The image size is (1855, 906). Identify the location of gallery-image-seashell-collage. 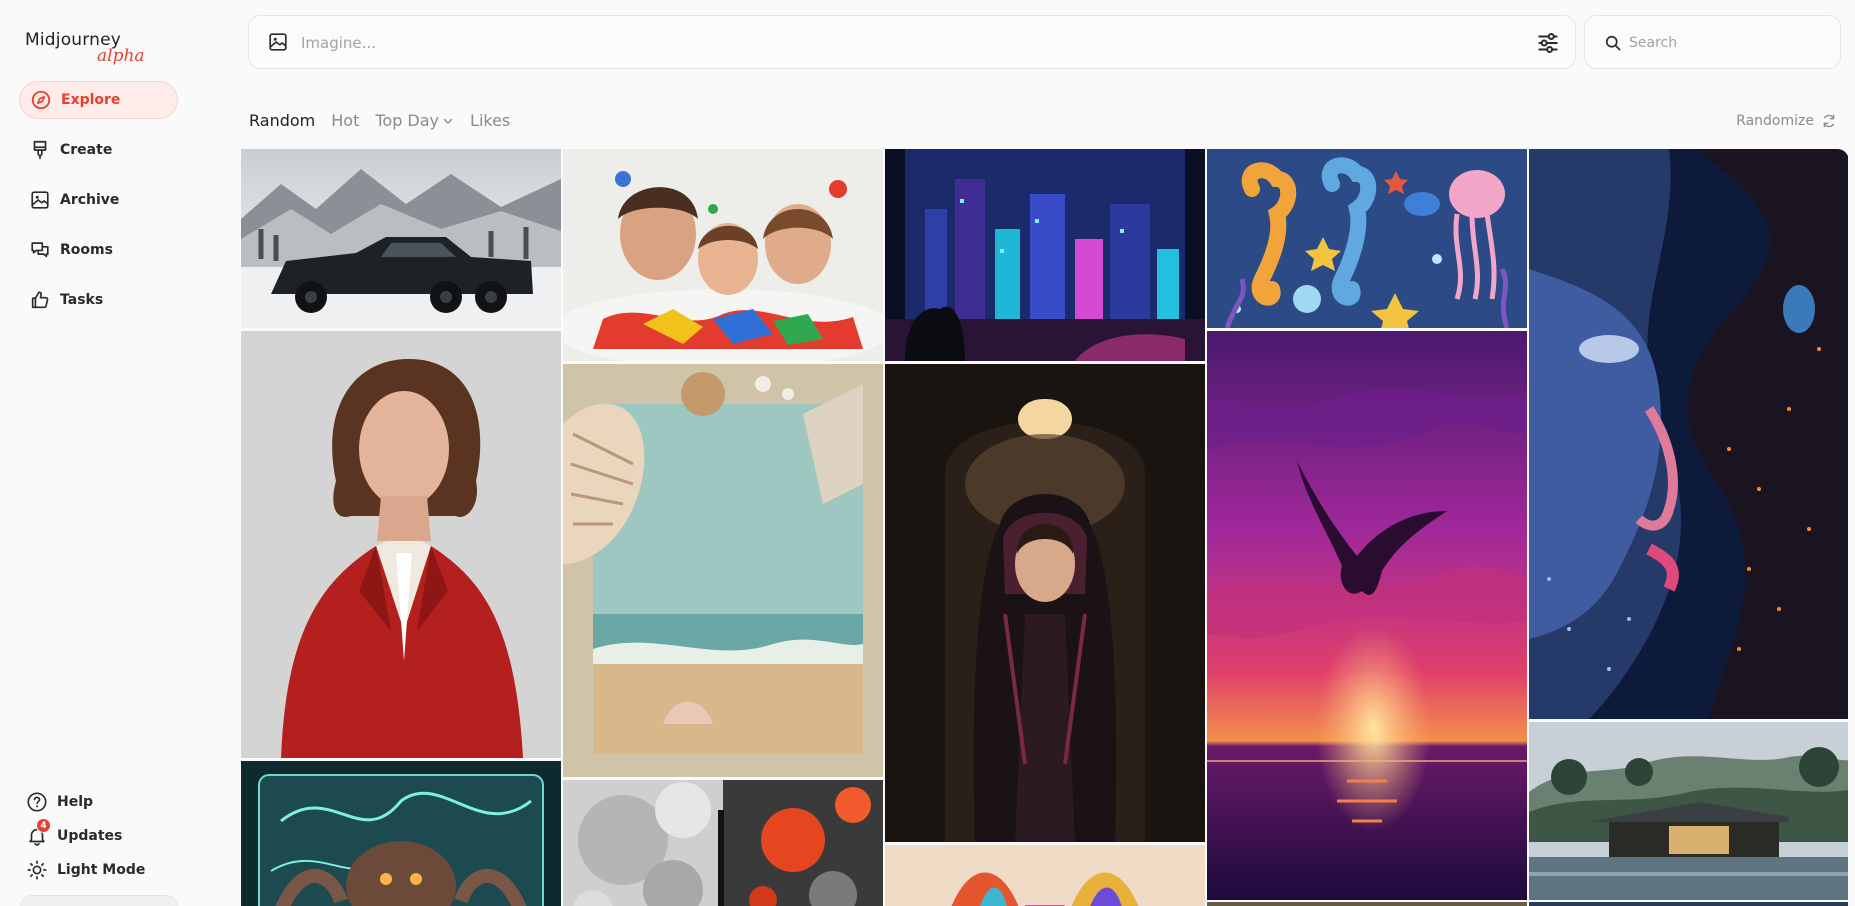
(723, 570).